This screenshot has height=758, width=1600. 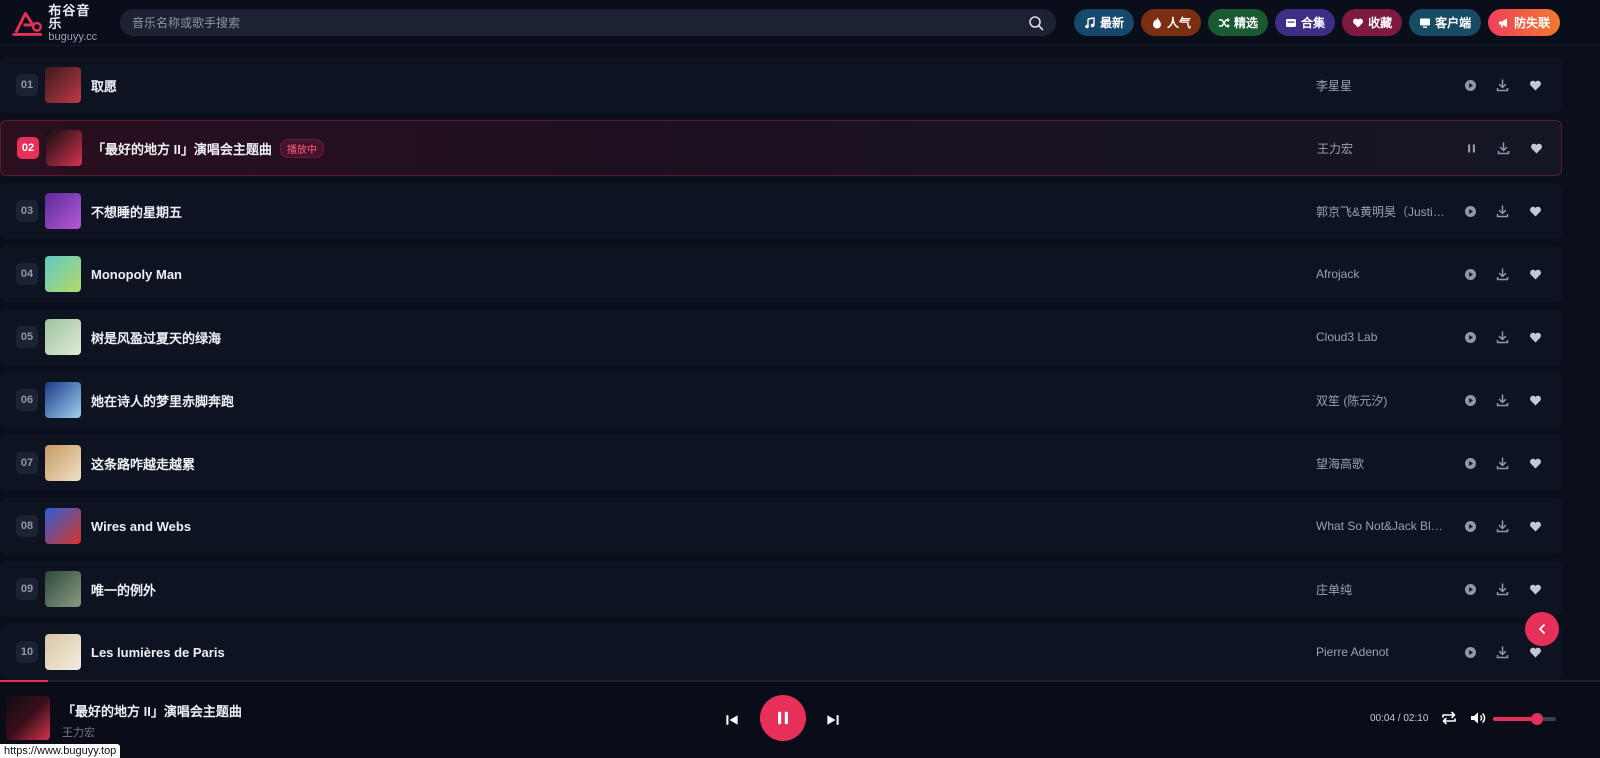 What do you see at coordinates (28, 718) in the screenshot?
I see `now-playing-cover` at bounding box center [28, 718].